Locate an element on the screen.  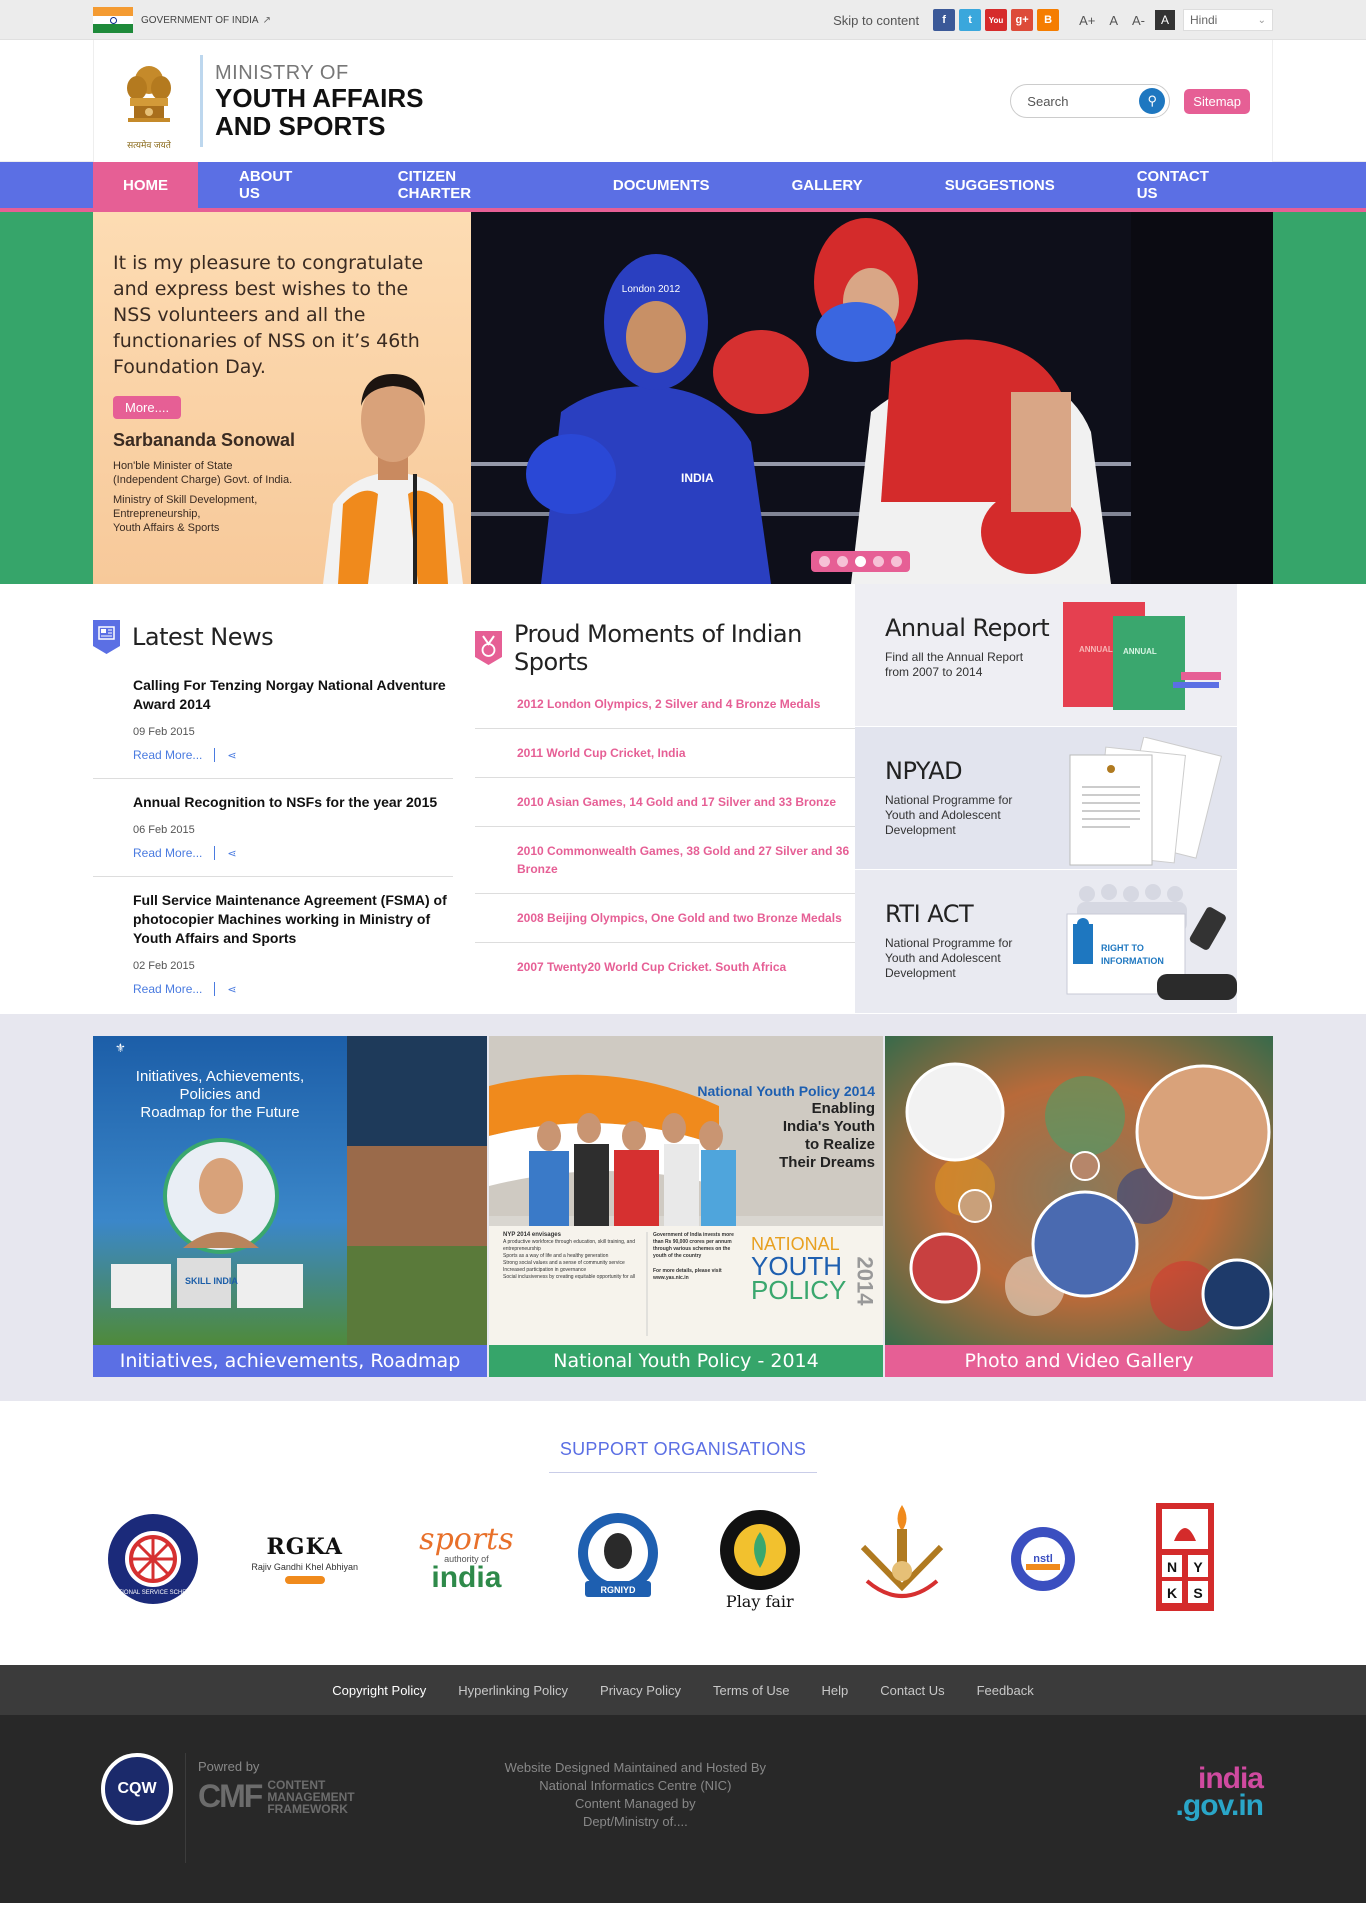
font-normal-button: A is located at coordinates (1113, 20).